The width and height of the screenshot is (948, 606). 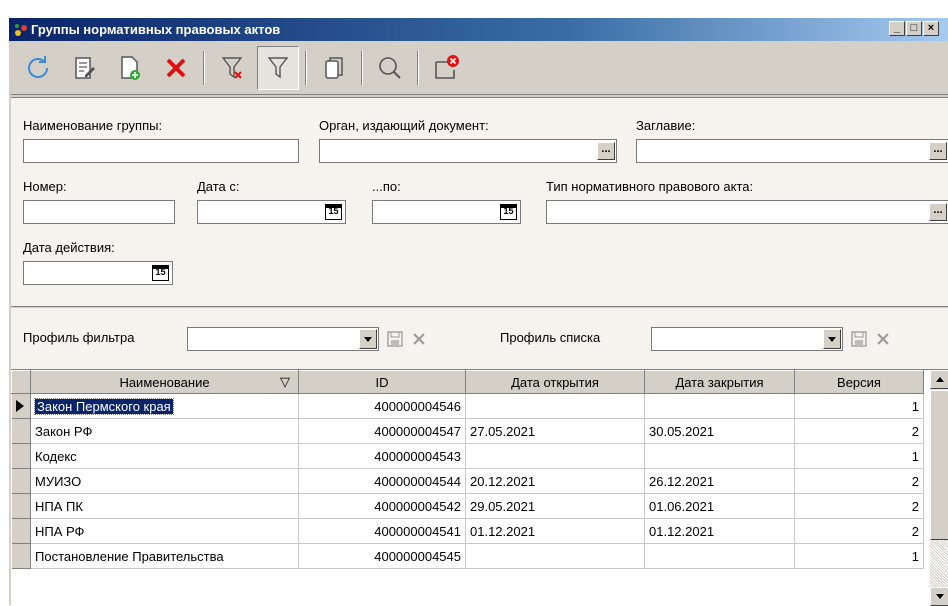 I want to click on cell-close-date: 01.06.2021, so click(x=719, y=506).